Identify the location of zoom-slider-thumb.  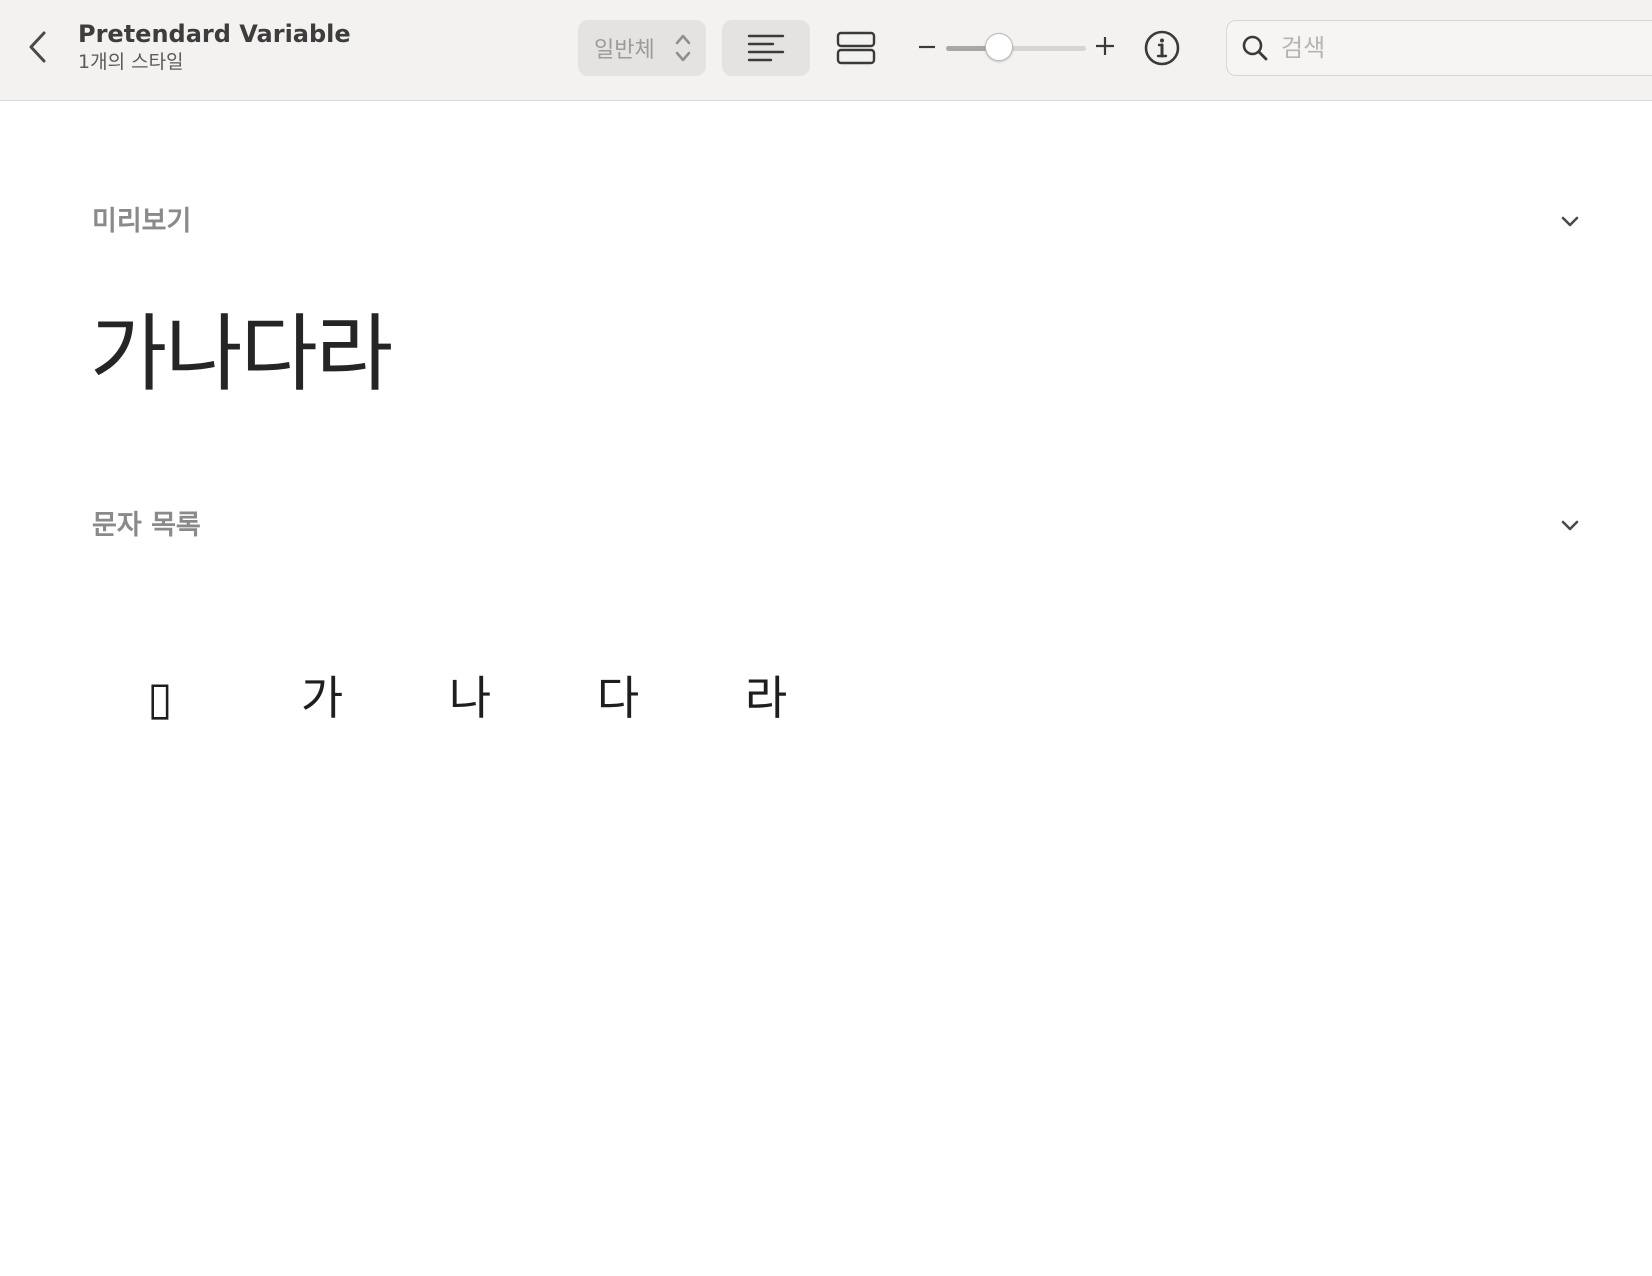
(999, 47).